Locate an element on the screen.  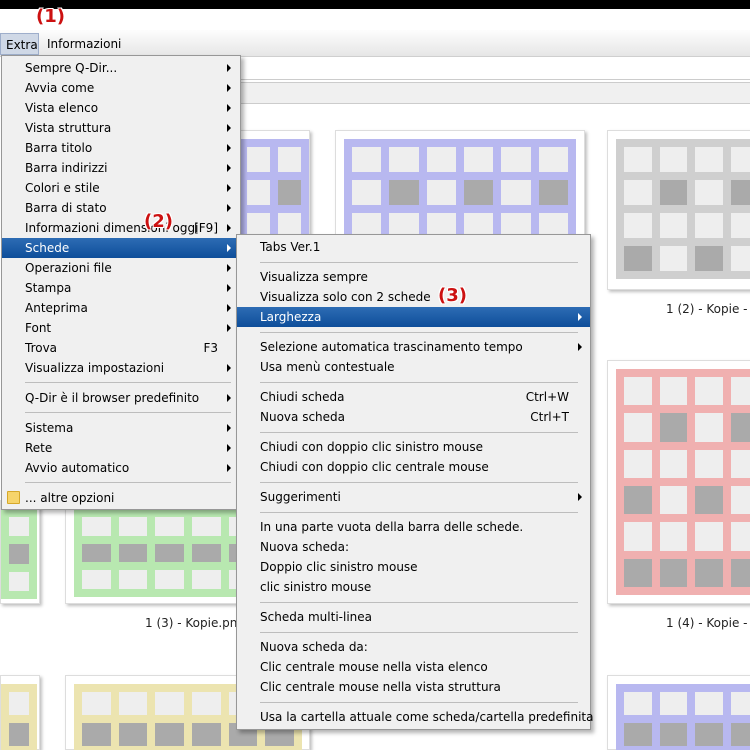
menu-item-operazioni-file: Operazioni file is located at coordinates (121, 268).